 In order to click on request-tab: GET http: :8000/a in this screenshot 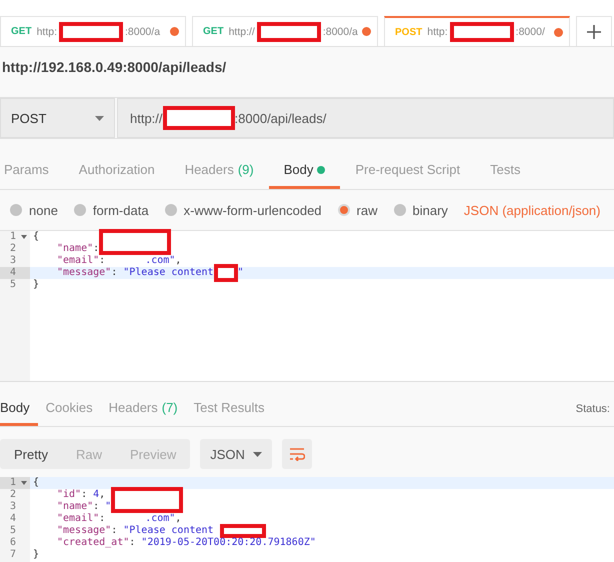, I will do `click(93, 31)`.